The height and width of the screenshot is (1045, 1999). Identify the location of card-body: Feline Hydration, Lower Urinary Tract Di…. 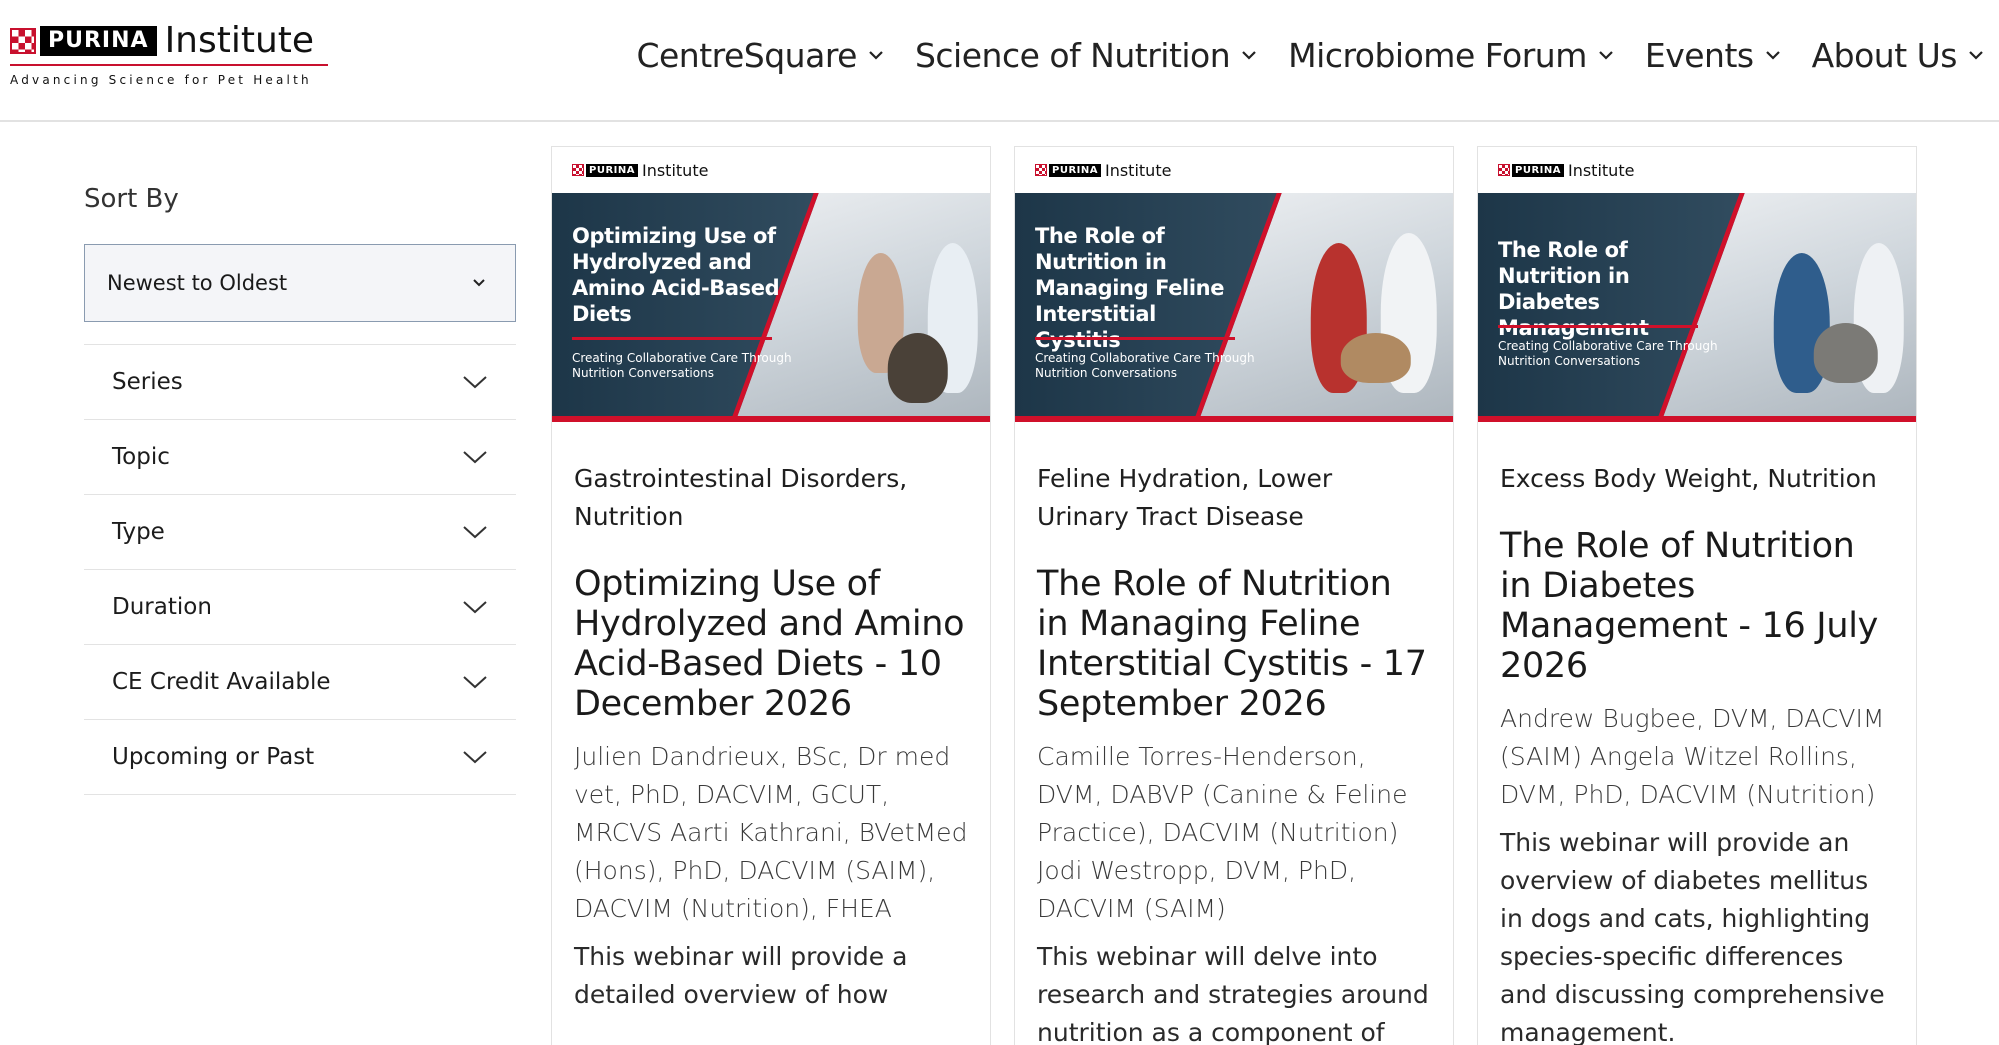
(1234, 733).